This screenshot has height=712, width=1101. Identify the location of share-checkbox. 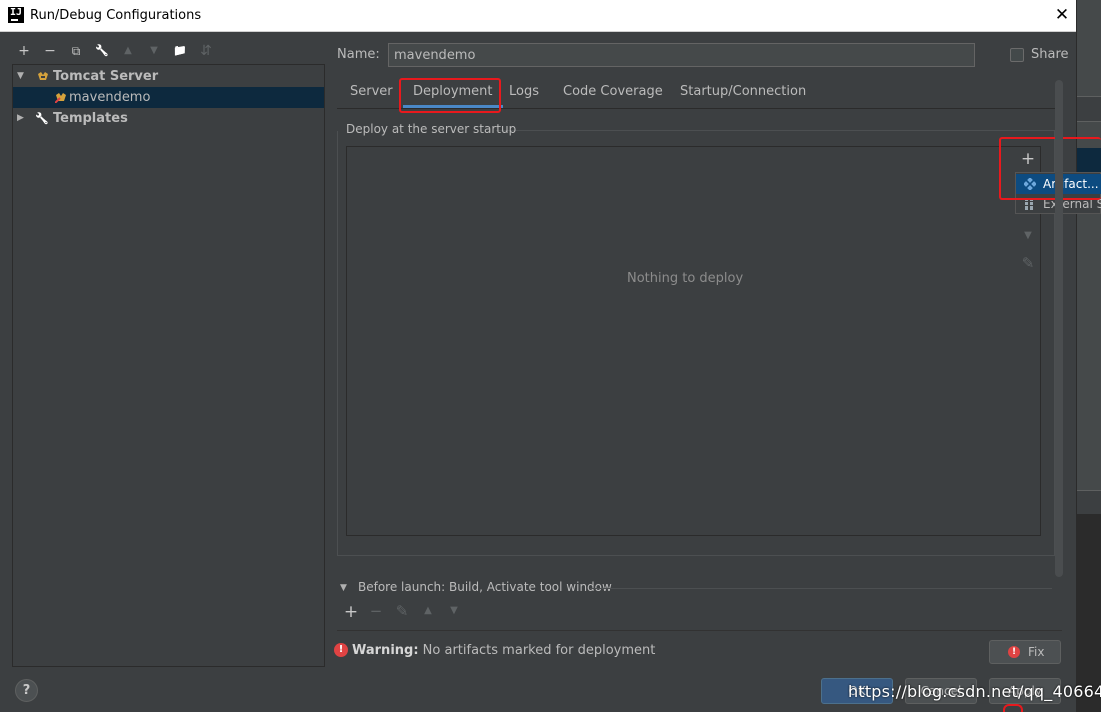
(1017, 55).